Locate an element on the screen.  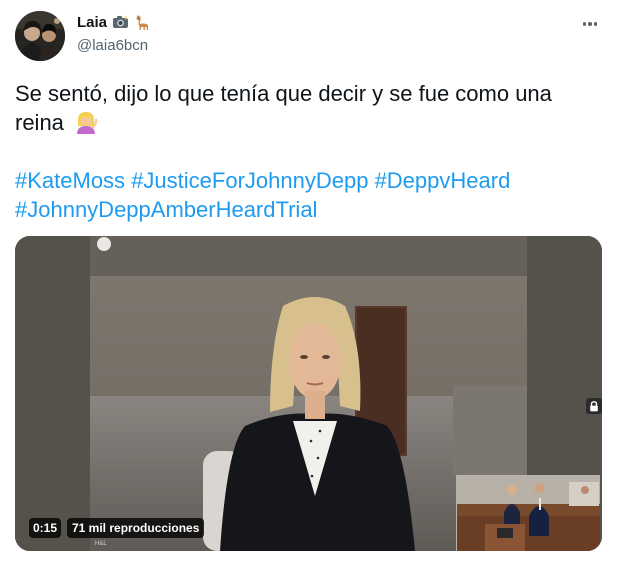
tweet-text-line-2-word: reina is located at coordinates (39, 122).